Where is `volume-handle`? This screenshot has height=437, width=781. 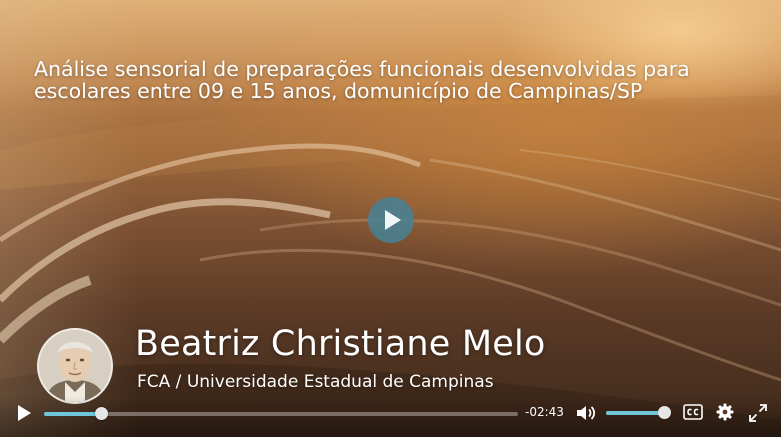 volume-handle is located at coordinates (664, 412).